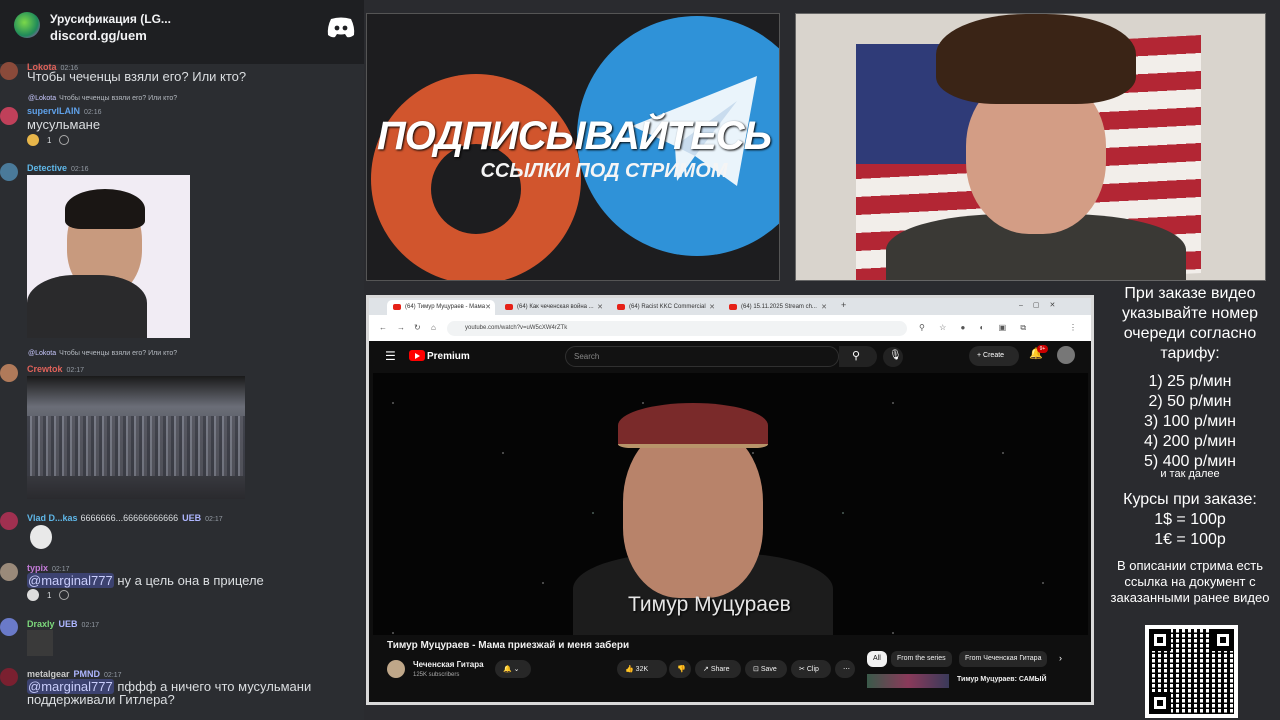 The width and height of the screenshot is (1280, 720). What do you see at coordinates (341, 27) in the screenshot?
I see `discord-logo-icon` at bounding box center [341, 27].